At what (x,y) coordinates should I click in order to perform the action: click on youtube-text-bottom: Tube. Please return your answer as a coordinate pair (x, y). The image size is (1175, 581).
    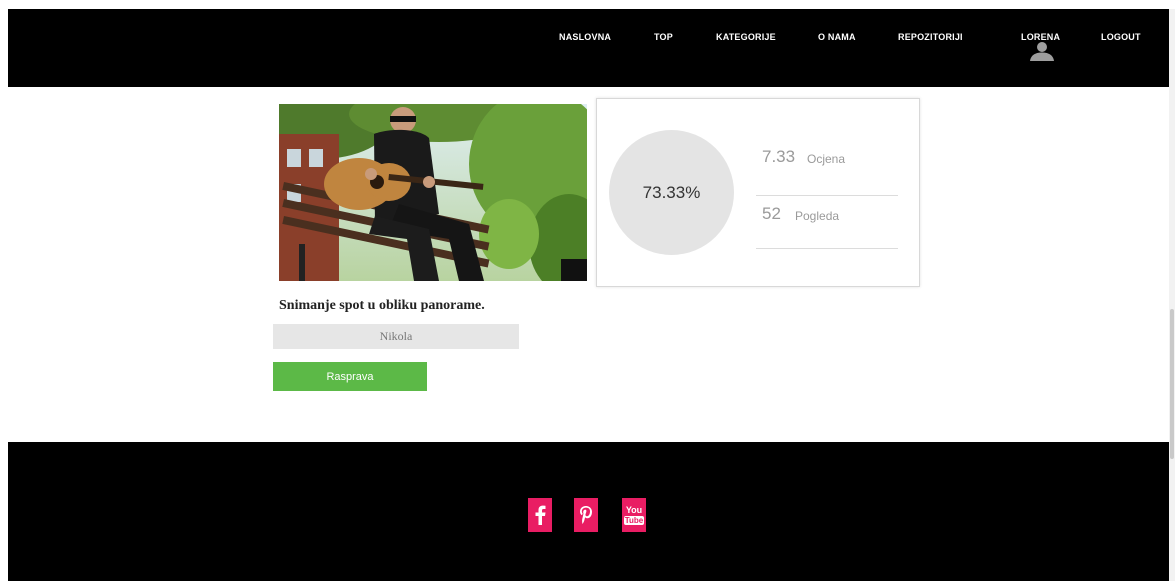
    Looking at the image, I should click on (634, 520).